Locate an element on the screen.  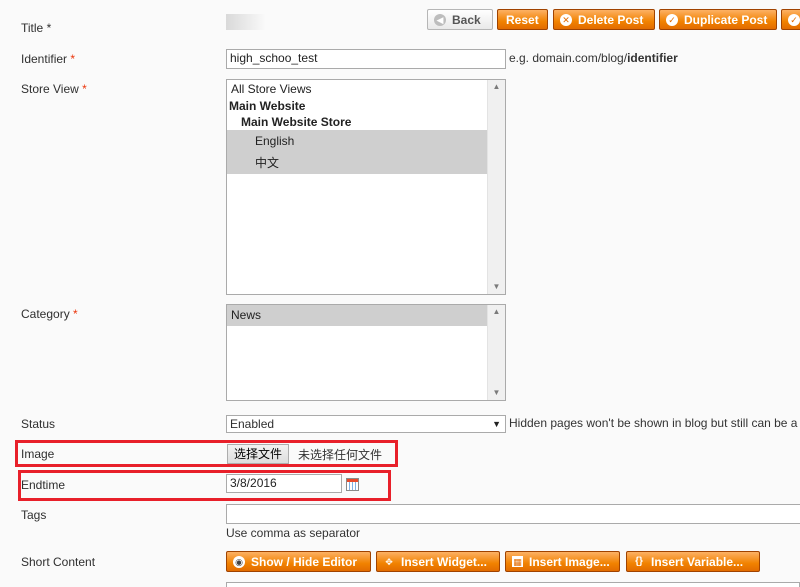
calendar-icon is located at coordinates (352, 484).